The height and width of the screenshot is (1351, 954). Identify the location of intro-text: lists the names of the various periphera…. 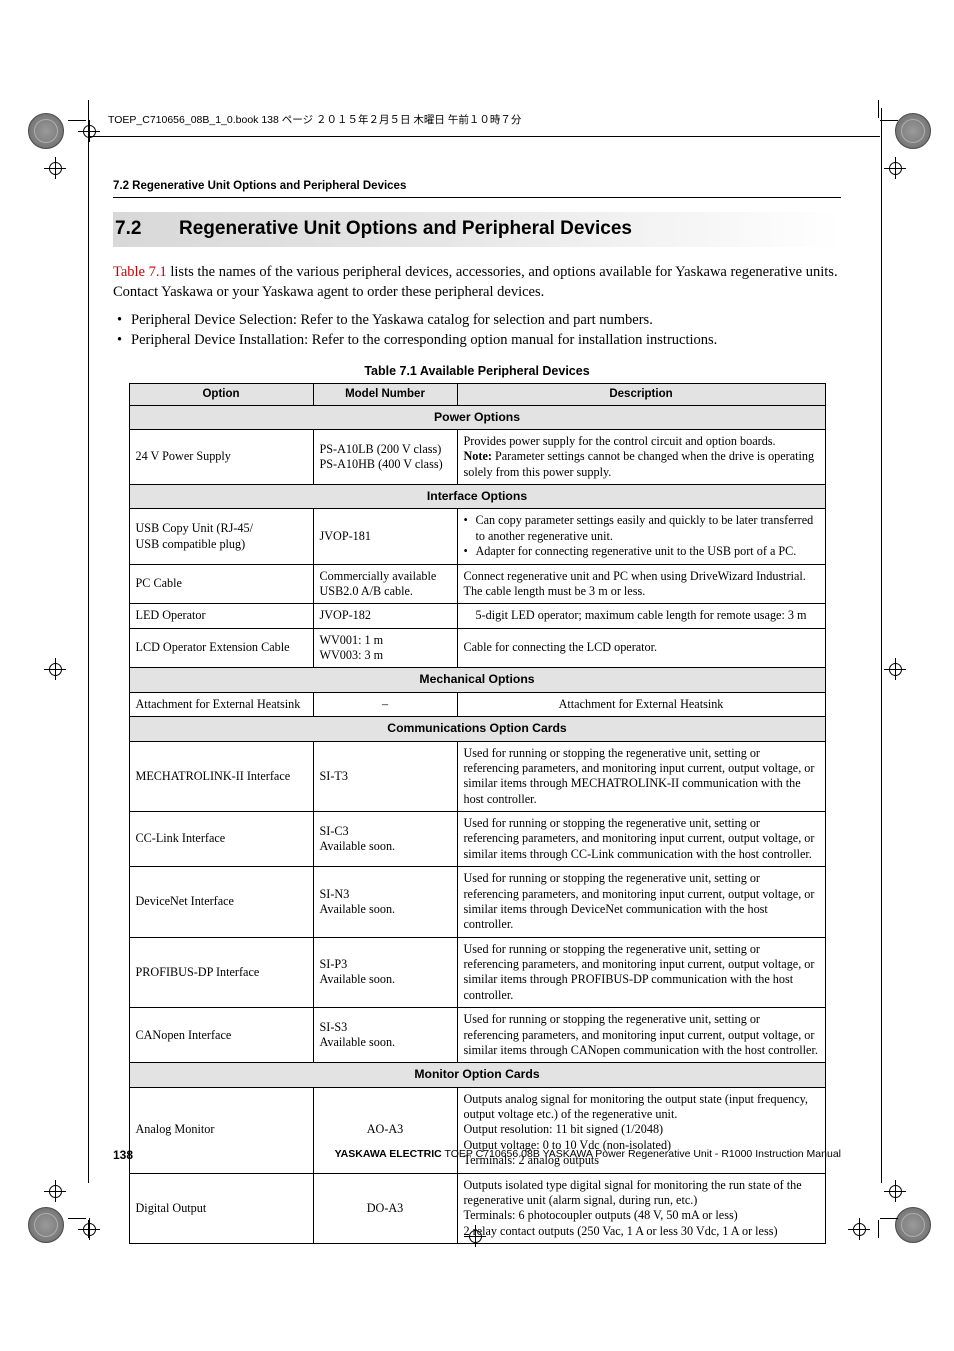
(475, 281).